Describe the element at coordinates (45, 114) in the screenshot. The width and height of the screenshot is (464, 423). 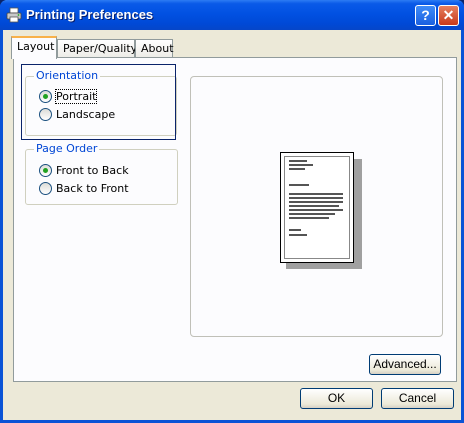
I see `landscape-radio-indicator` at that location.